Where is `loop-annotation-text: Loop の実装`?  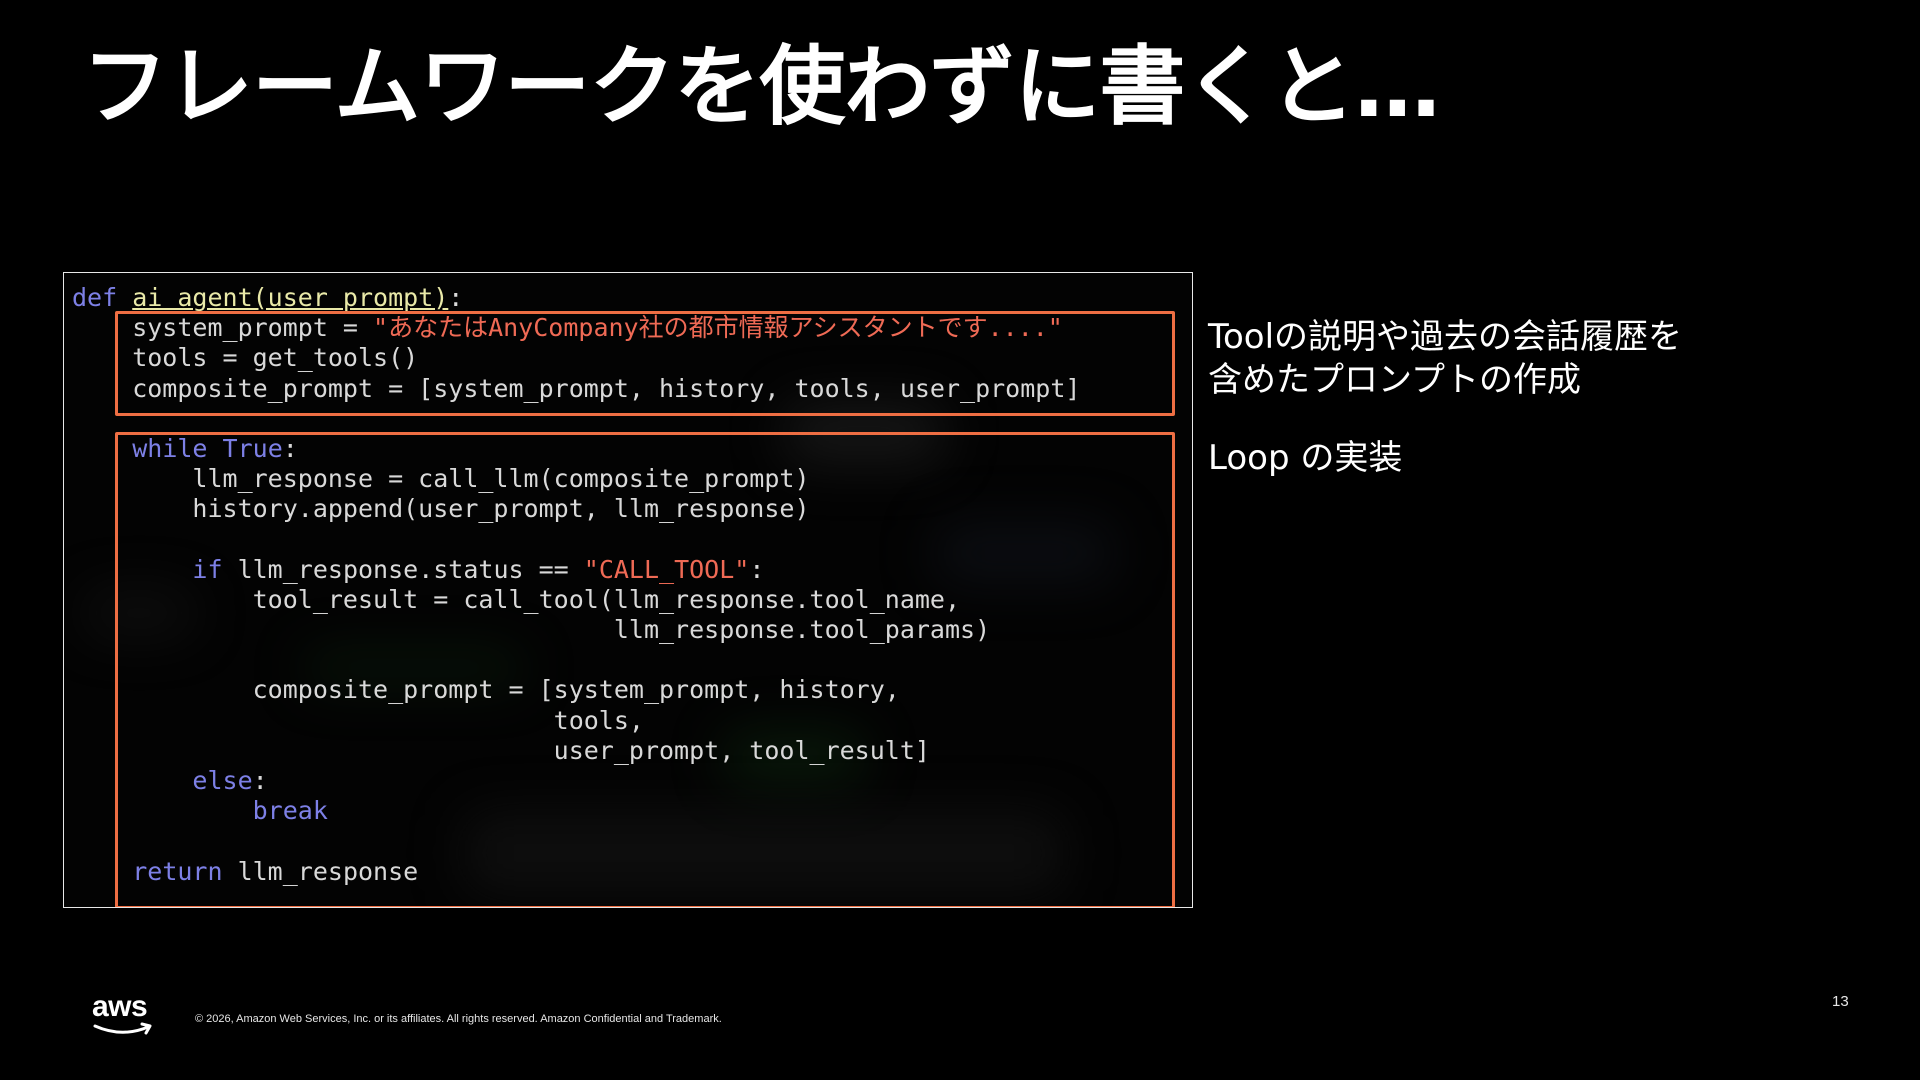 loop-annotation-text: Loop の実装 is located at coordinates (1305, 458).